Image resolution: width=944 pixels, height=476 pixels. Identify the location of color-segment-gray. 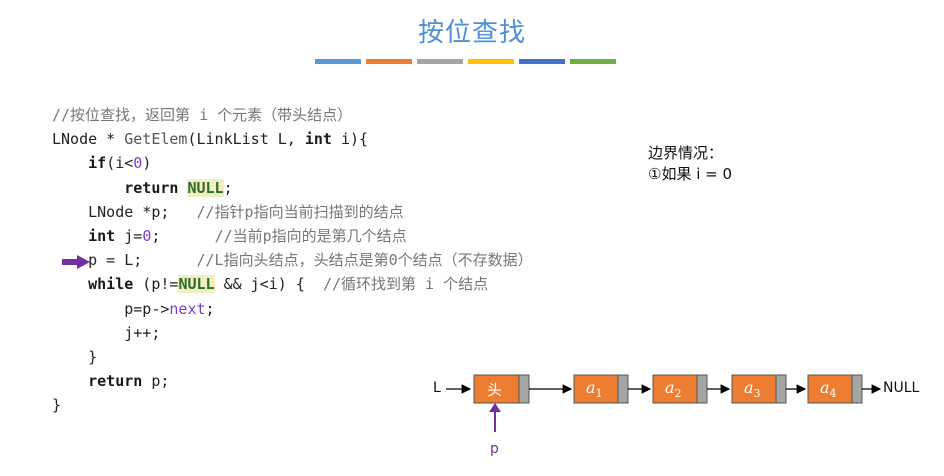
(440, 61).